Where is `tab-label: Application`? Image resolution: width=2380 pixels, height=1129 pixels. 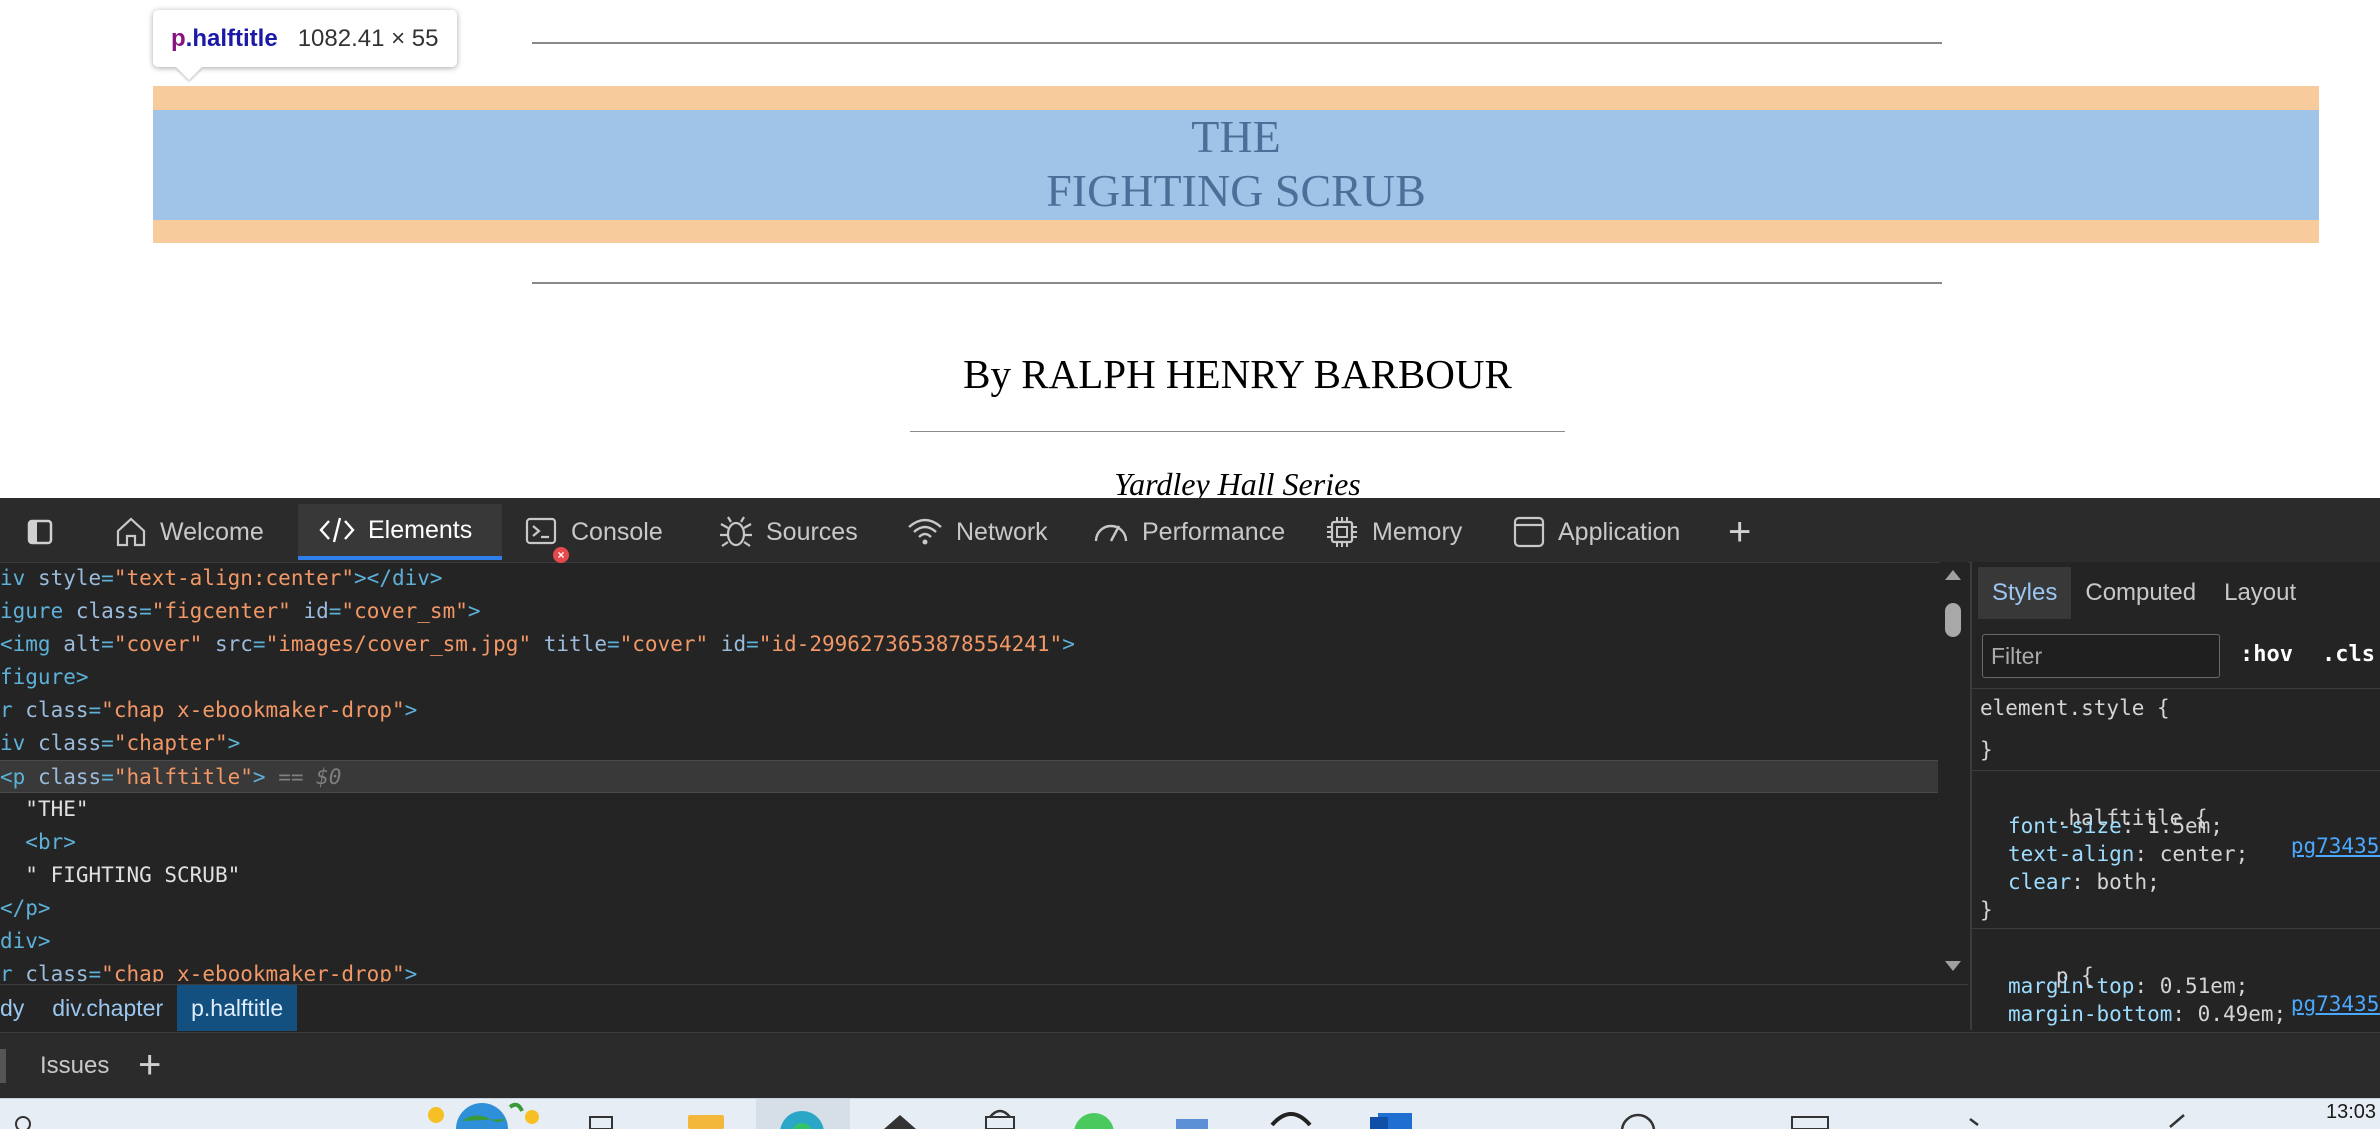
tab-label: Application is located at coordinates (1619, 531).